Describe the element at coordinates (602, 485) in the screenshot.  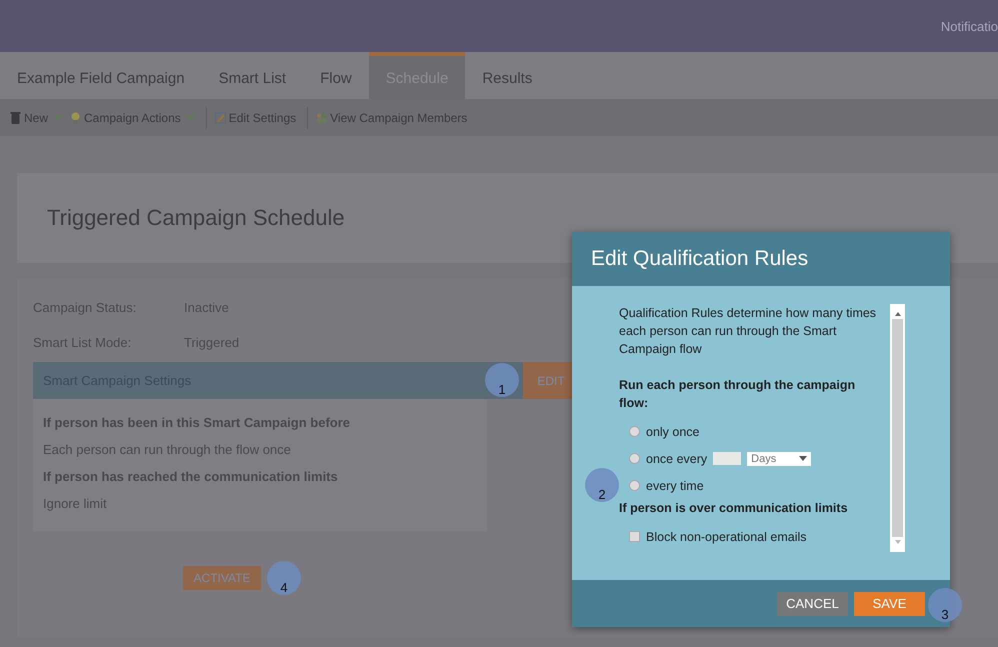
I see `click-marker: 2` at that location.